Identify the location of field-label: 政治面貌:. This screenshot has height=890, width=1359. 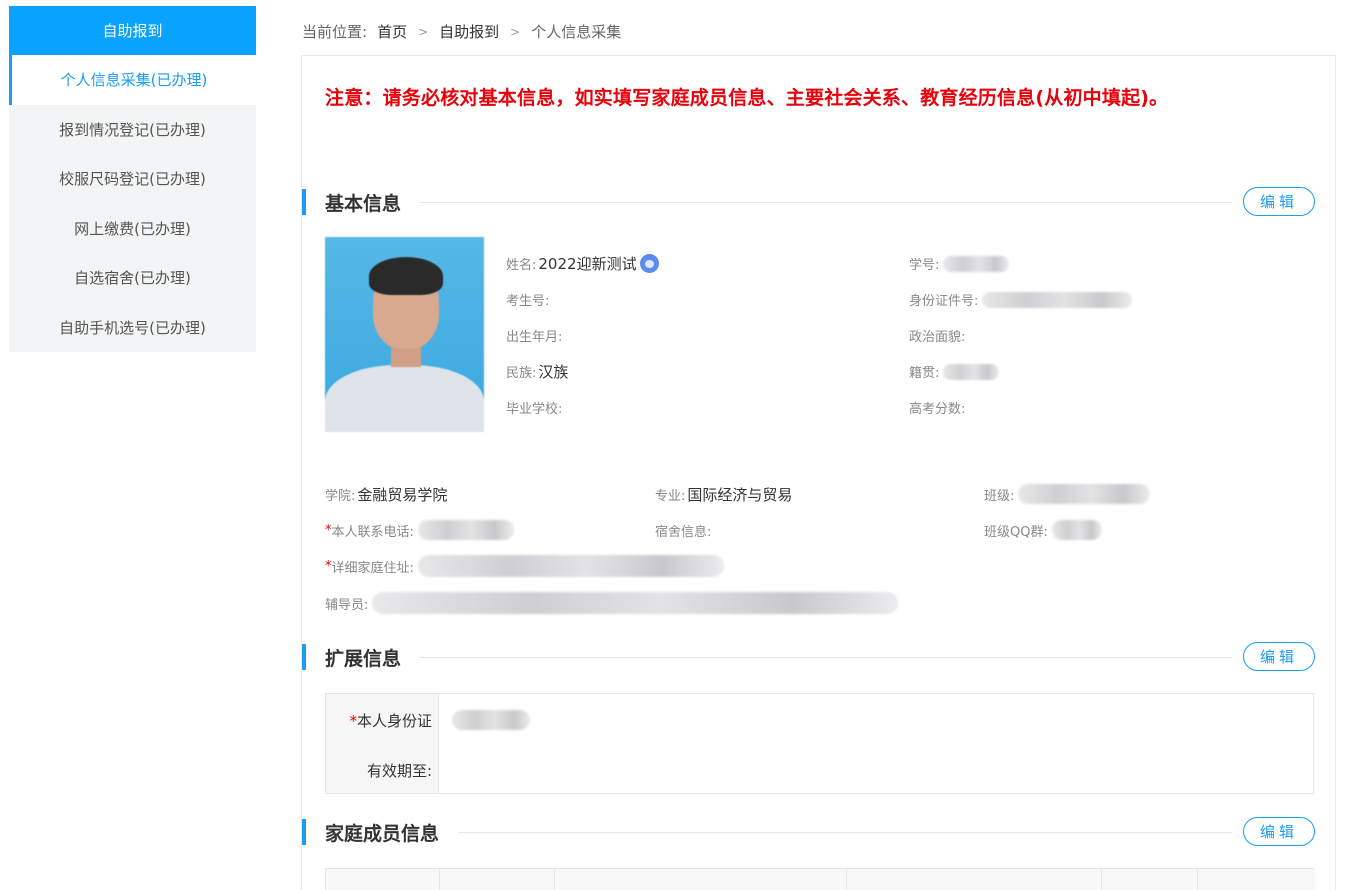
(937, 337).